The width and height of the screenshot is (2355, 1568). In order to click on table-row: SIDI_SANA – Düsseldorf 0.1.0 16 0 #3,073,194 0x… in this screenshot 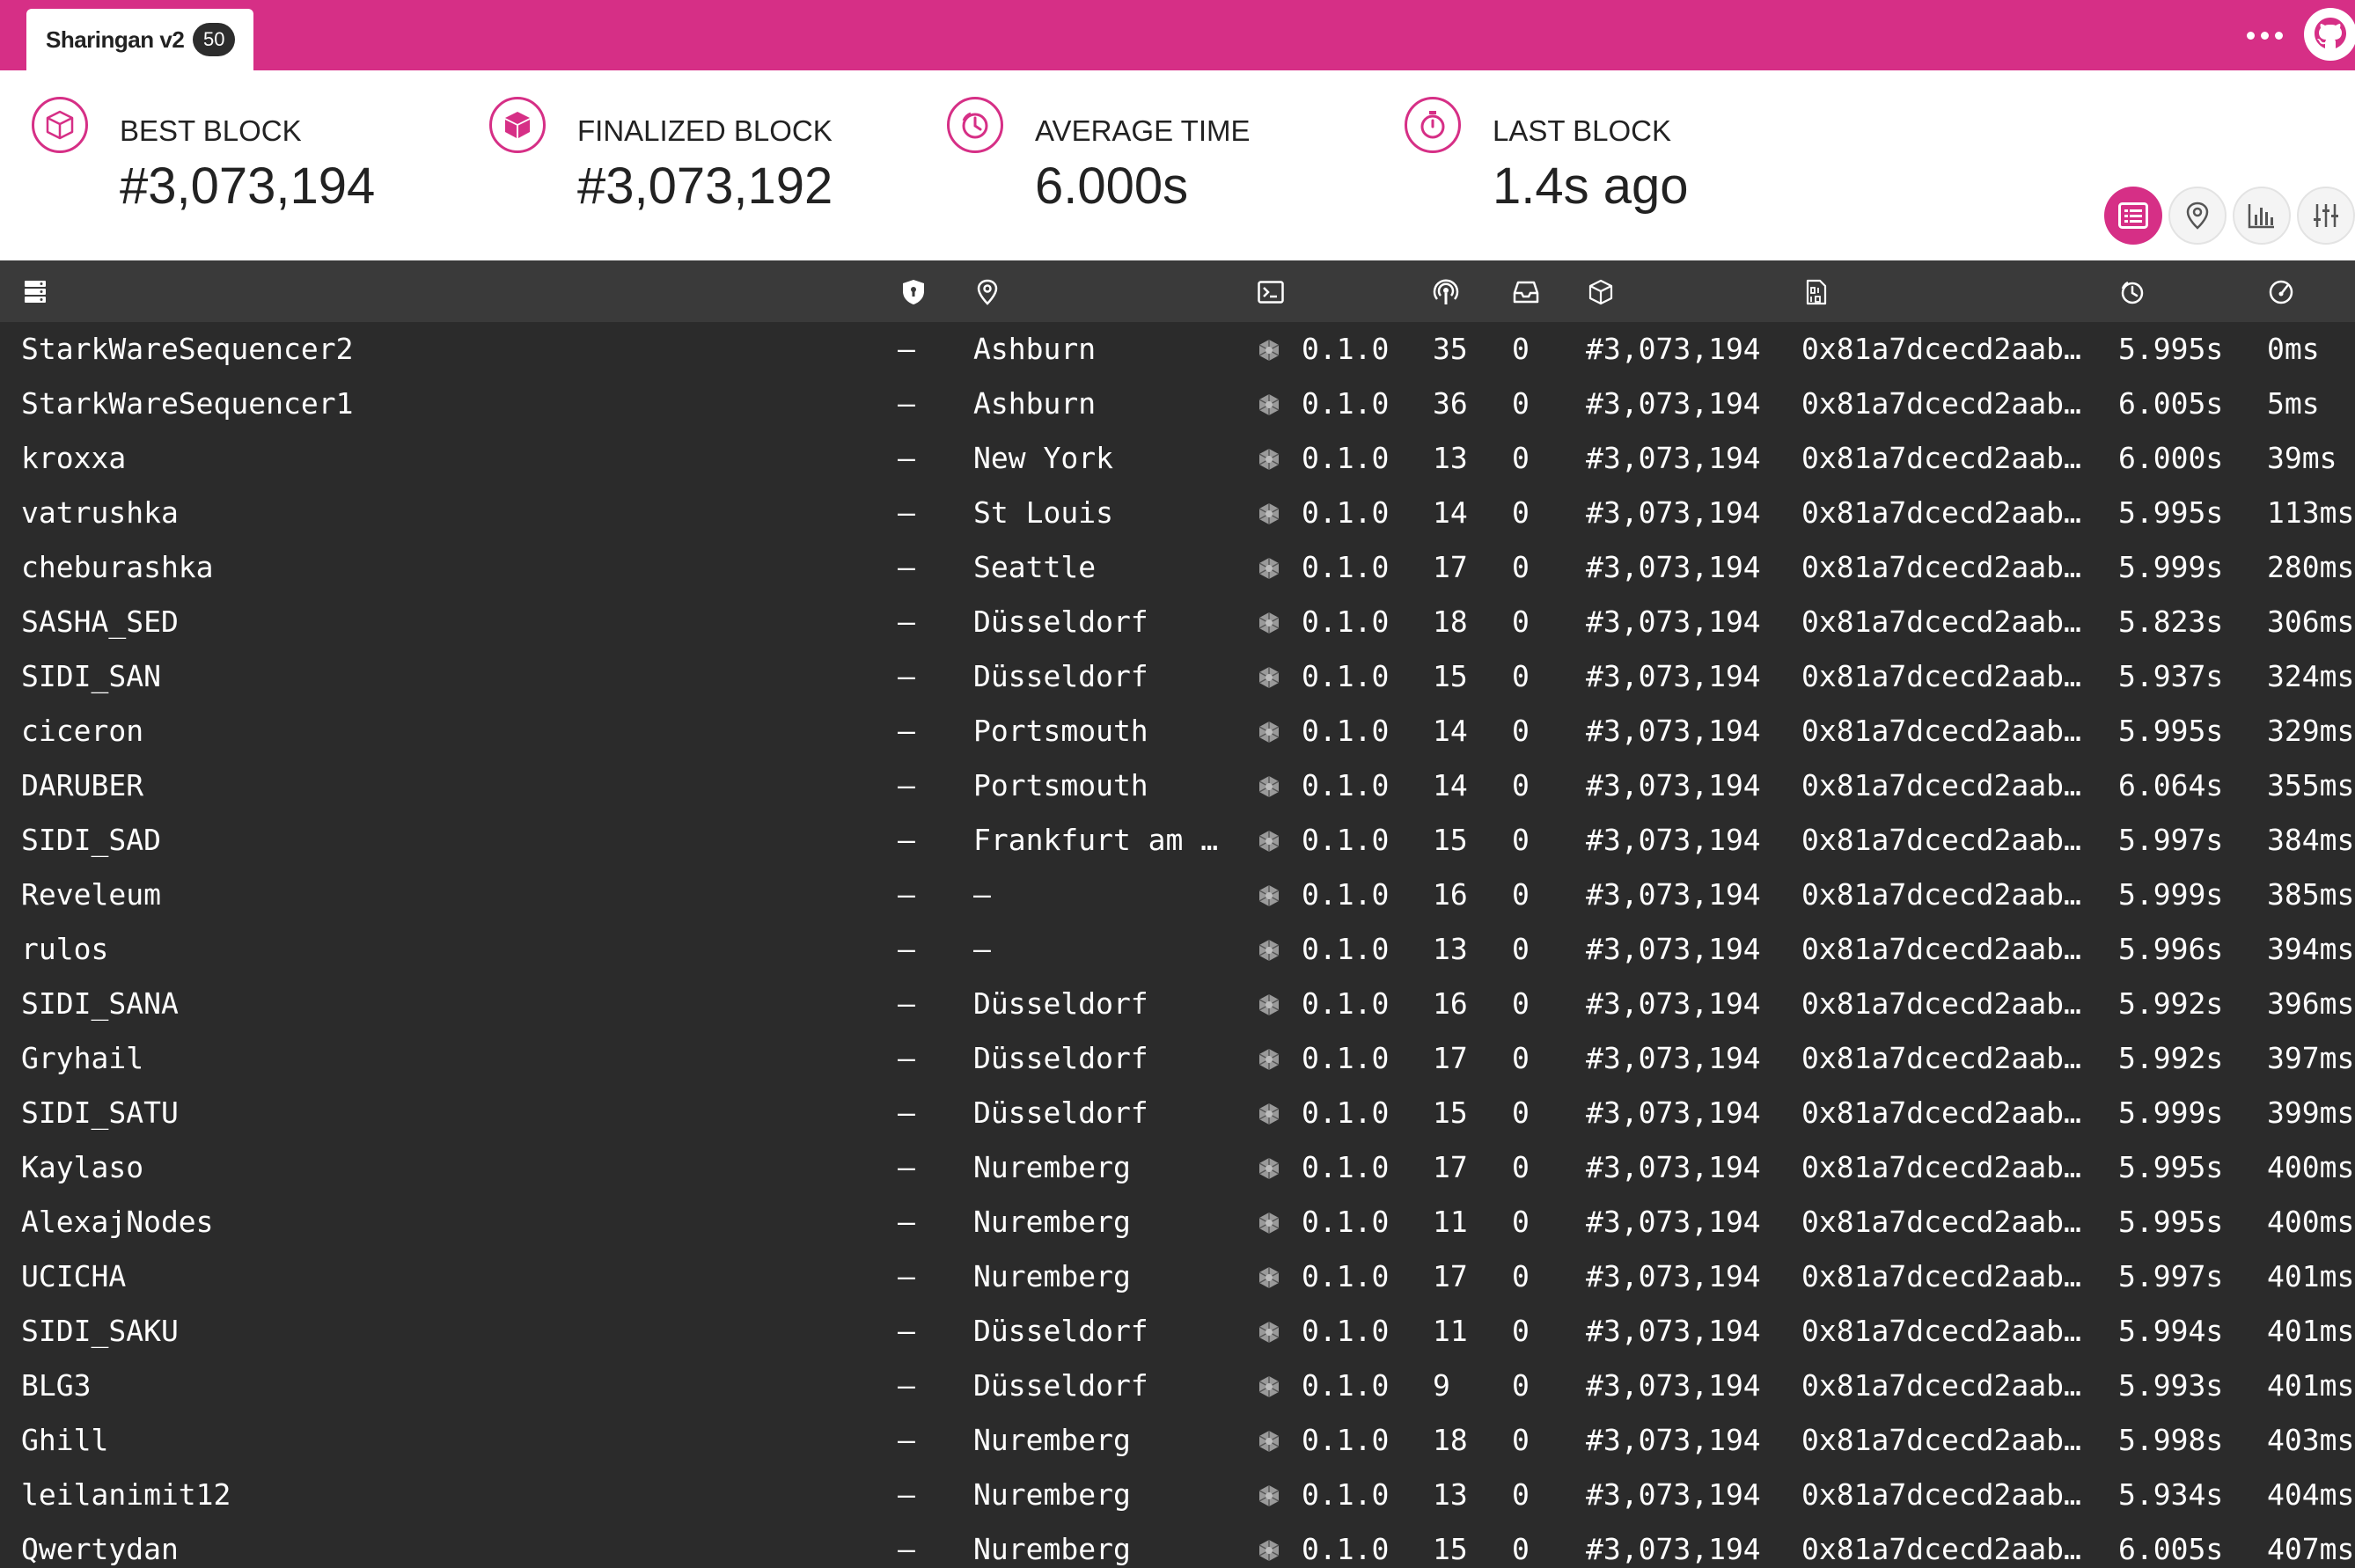, I will do `click(1177, 1004)`.